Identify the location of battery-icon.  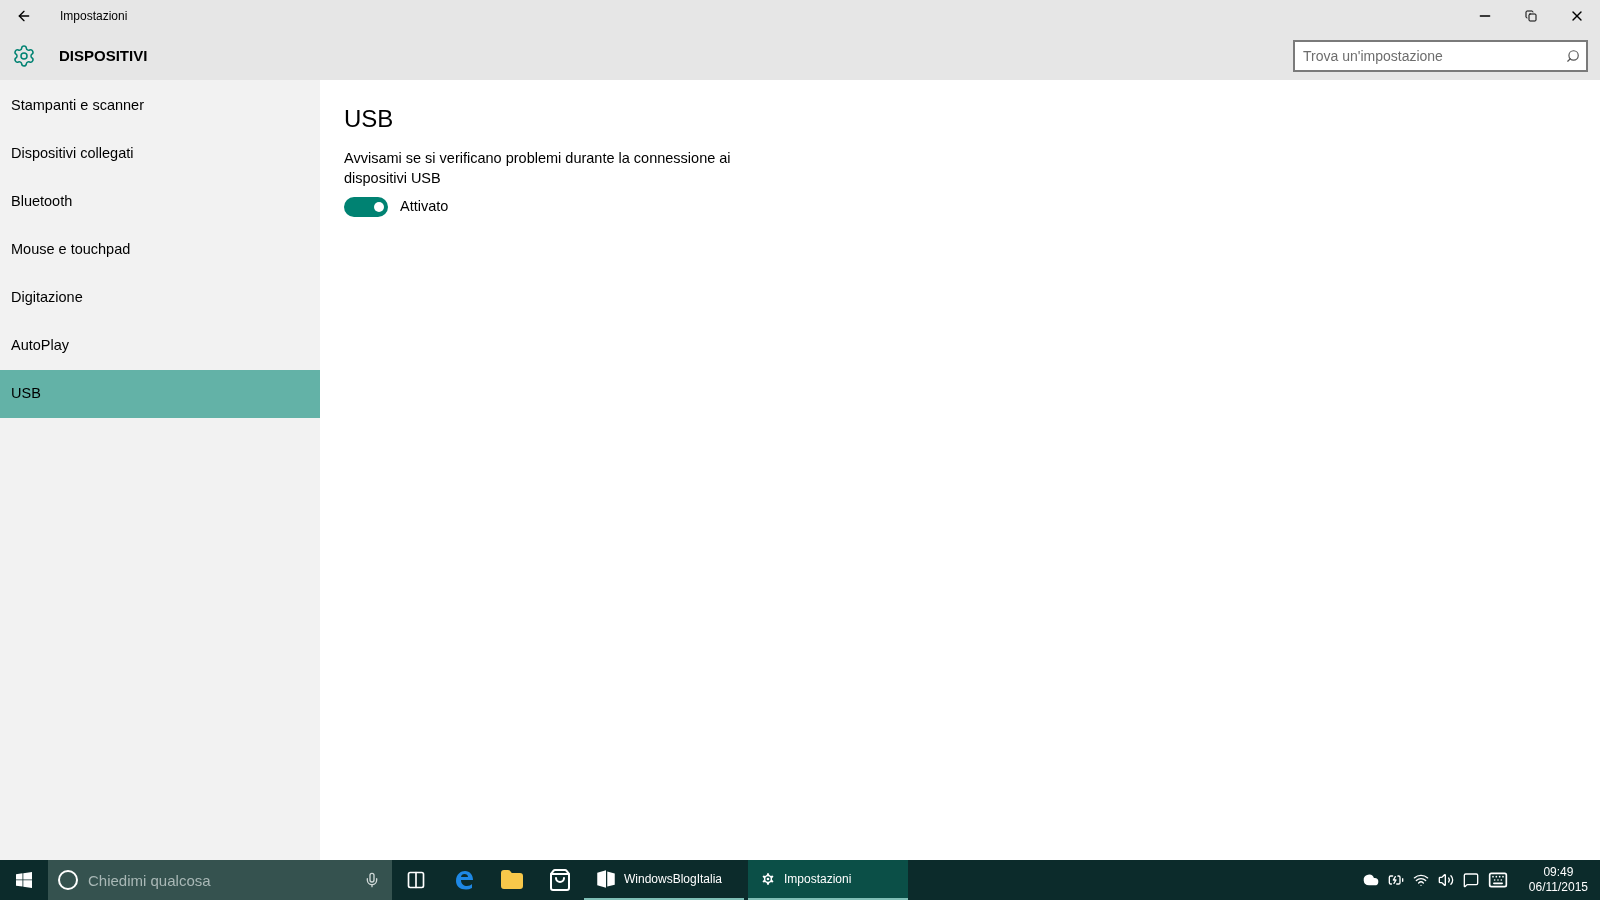
(1395, 880).